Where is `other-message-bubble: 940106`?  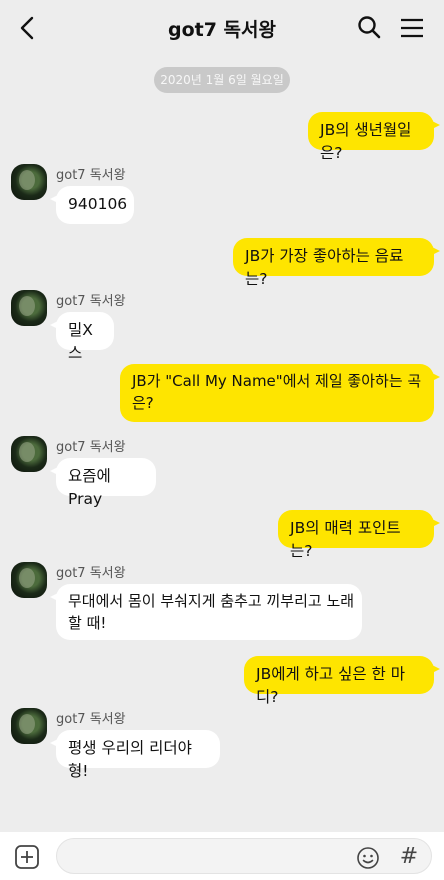
other-message-bubble: 940106 is located at coordinates (92, 205).